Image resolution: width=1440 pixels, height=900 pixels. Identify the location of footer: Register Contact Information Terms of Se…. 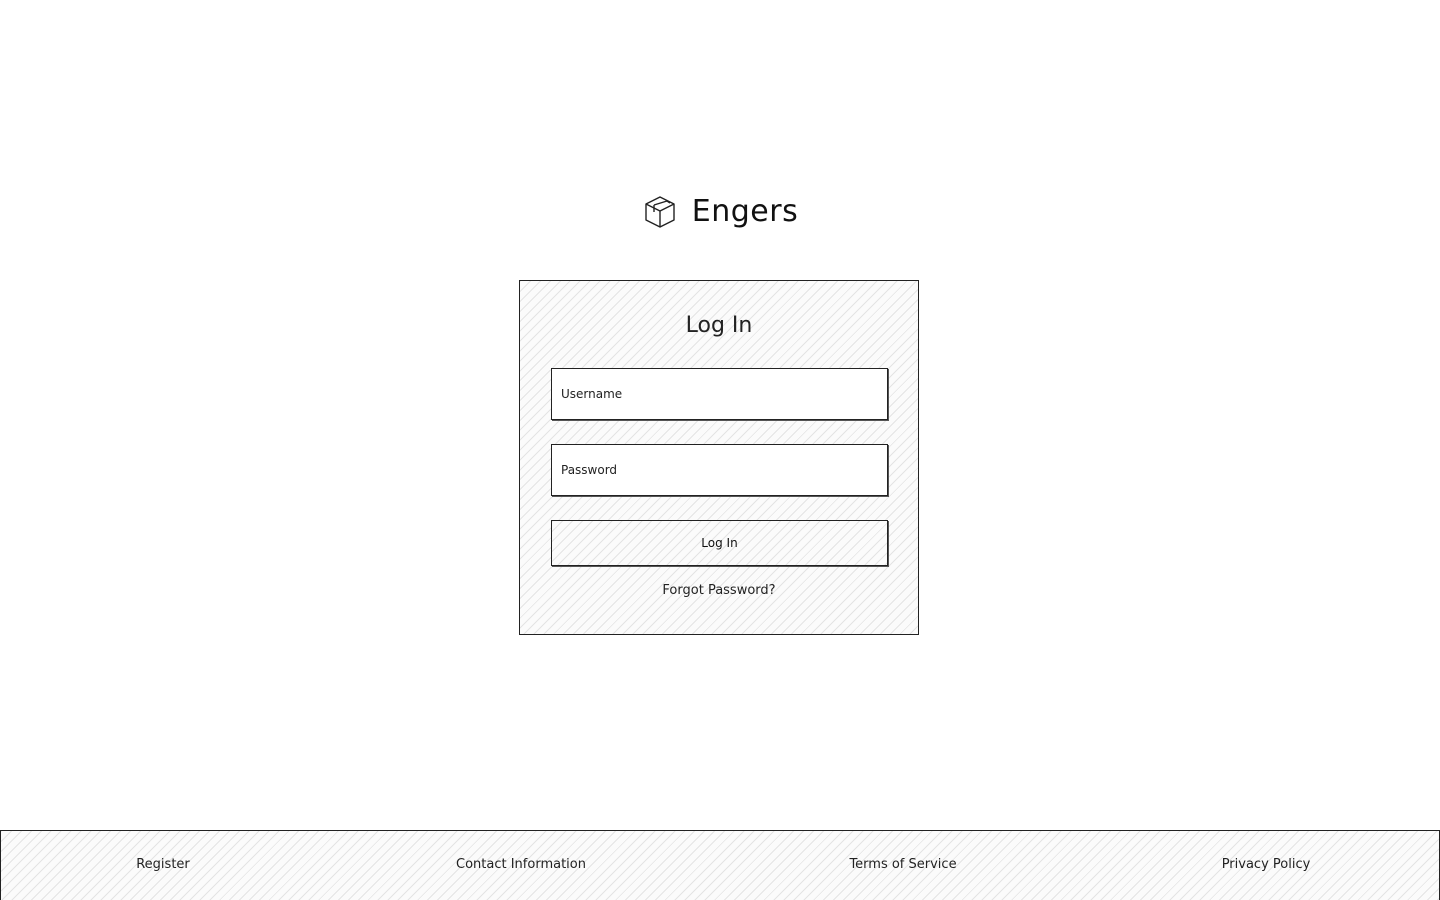
(720, 865).